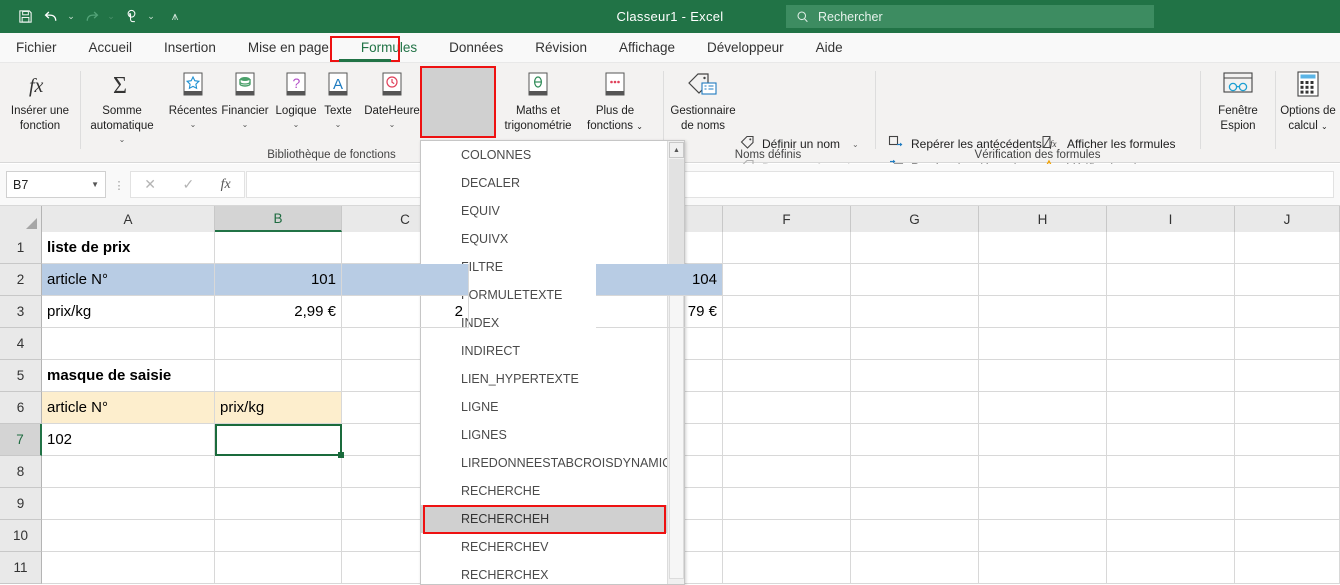 The height and width of the screenshot is (585, 1340). I want to click on cell-I9, so click(1171, 504).